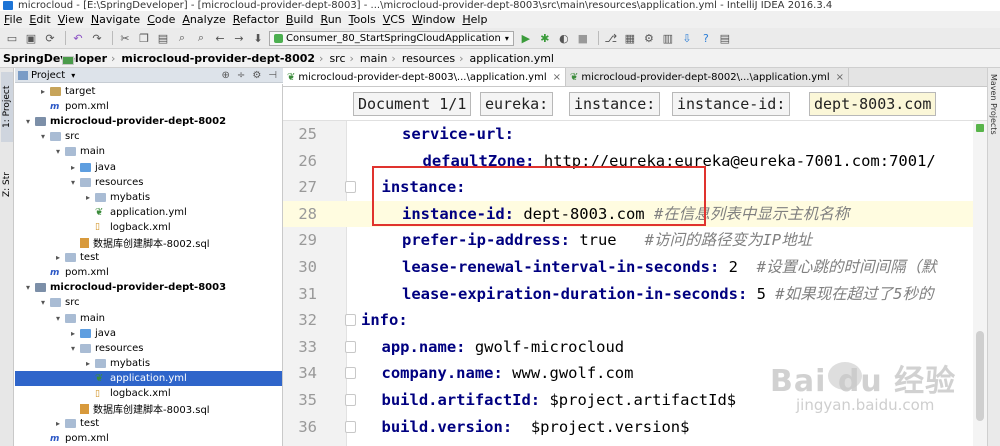 This screenshot has width=1000, height=446. Describe the element at coordinates (611, 38) in the screenshot. I see `vcs-icon: ⎇` at that location.